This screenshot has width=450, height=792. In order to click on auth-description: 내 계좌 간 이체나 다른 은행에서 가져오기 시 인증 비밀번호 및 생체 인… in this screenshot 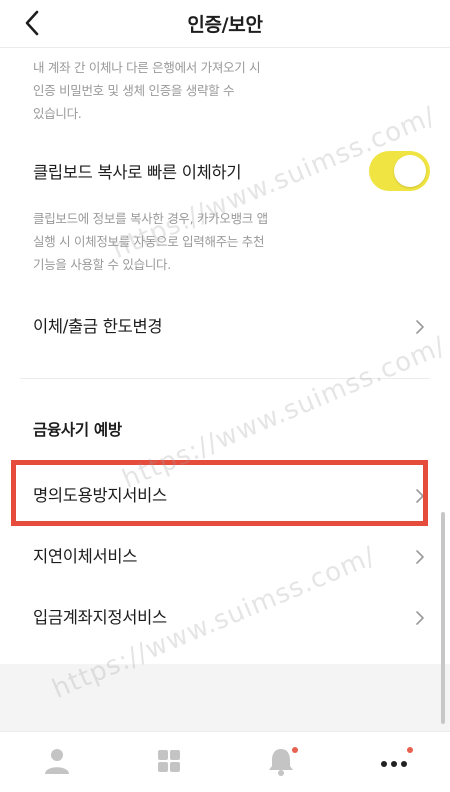, I will do `click(178, 90)`.